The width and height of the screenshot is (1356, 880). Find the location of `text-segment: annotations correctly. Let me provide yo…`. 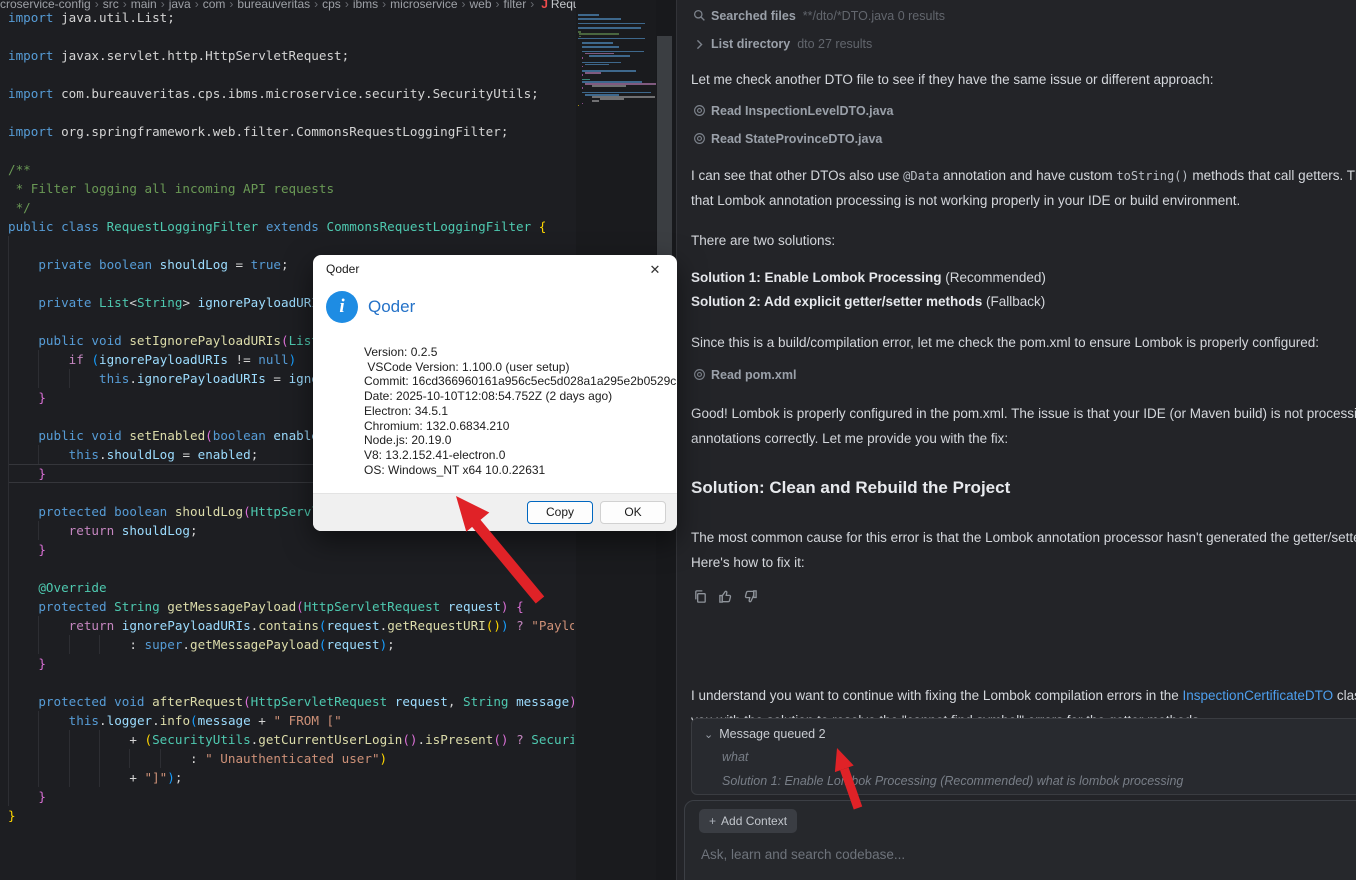

text-segment: annotations correctly. Let me provide yo… is located at coordinates (850, 438).